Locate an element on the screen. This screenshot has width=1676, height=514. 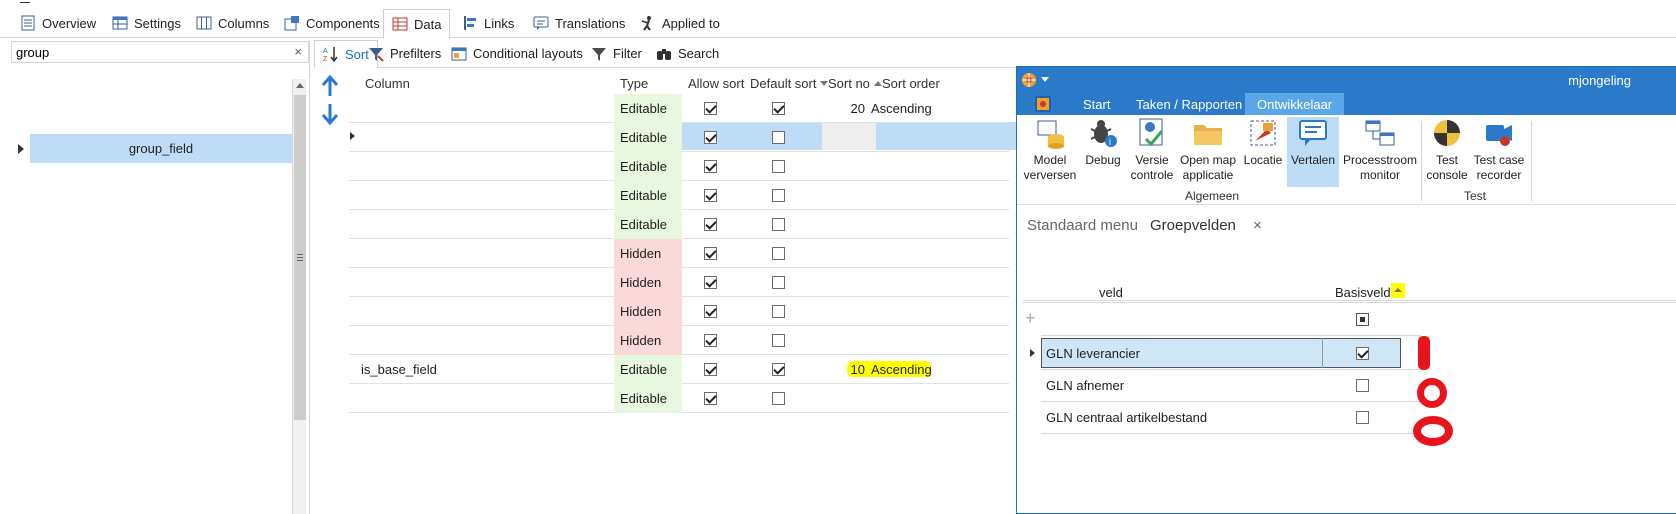
open-map-applicatie-button: Open map applicatie is located at coordinates (1208, 152).